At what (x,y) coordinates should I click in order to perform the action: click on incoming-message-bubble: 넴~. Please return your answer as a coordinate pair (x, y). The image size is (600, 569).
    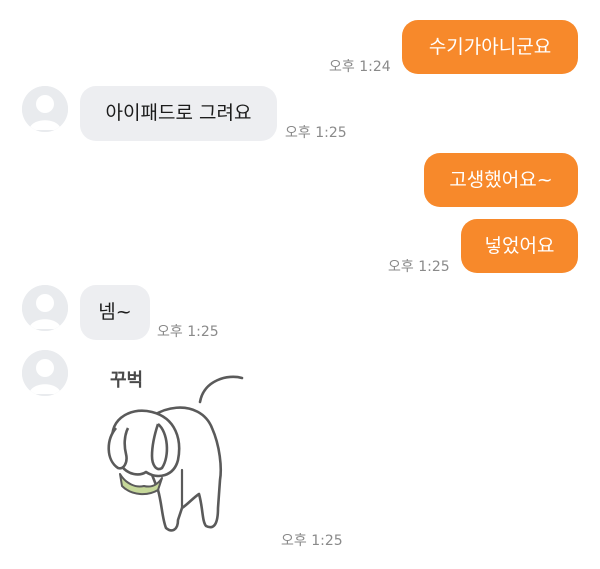
    Looking at the image, I should click on (115, 312).